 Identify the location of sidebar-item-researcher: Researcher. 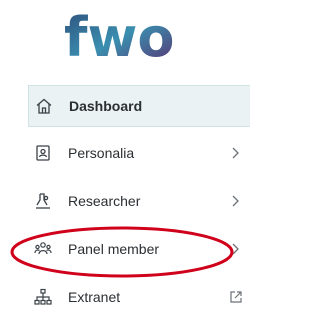
(125, 201).